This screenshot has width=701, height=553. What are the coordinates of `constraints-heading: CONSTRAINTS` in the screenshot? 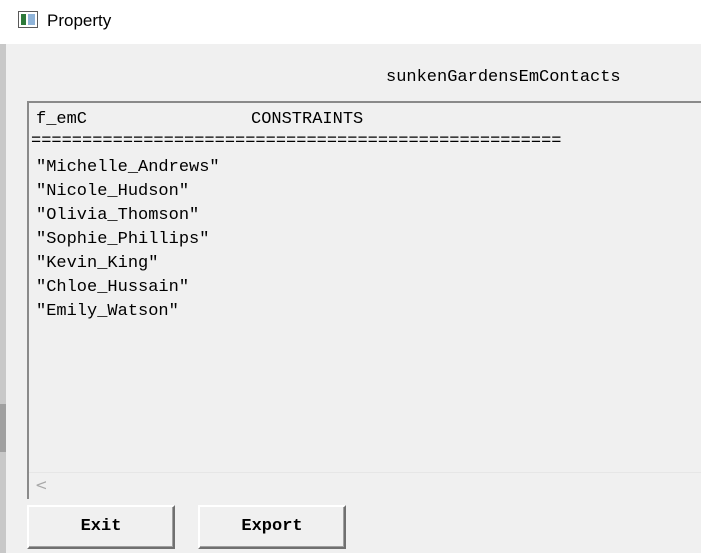 It's located at (307, 119).